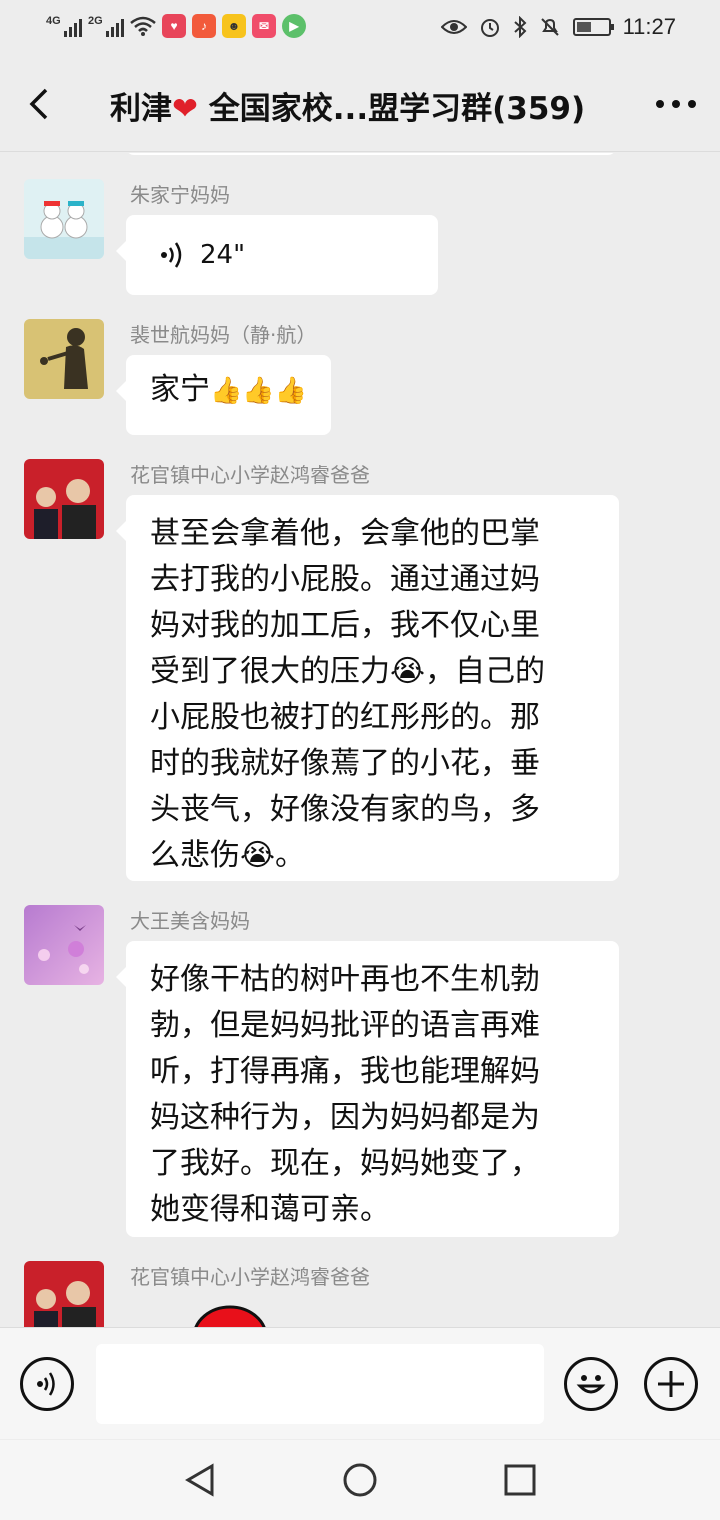 Image resolution: width=720 pixels, height=1520 pixels. What do you see at coordinates (520, 1480) in the screenshot?
I see `nav-recents-icon` at bounding box center [520, 1480].